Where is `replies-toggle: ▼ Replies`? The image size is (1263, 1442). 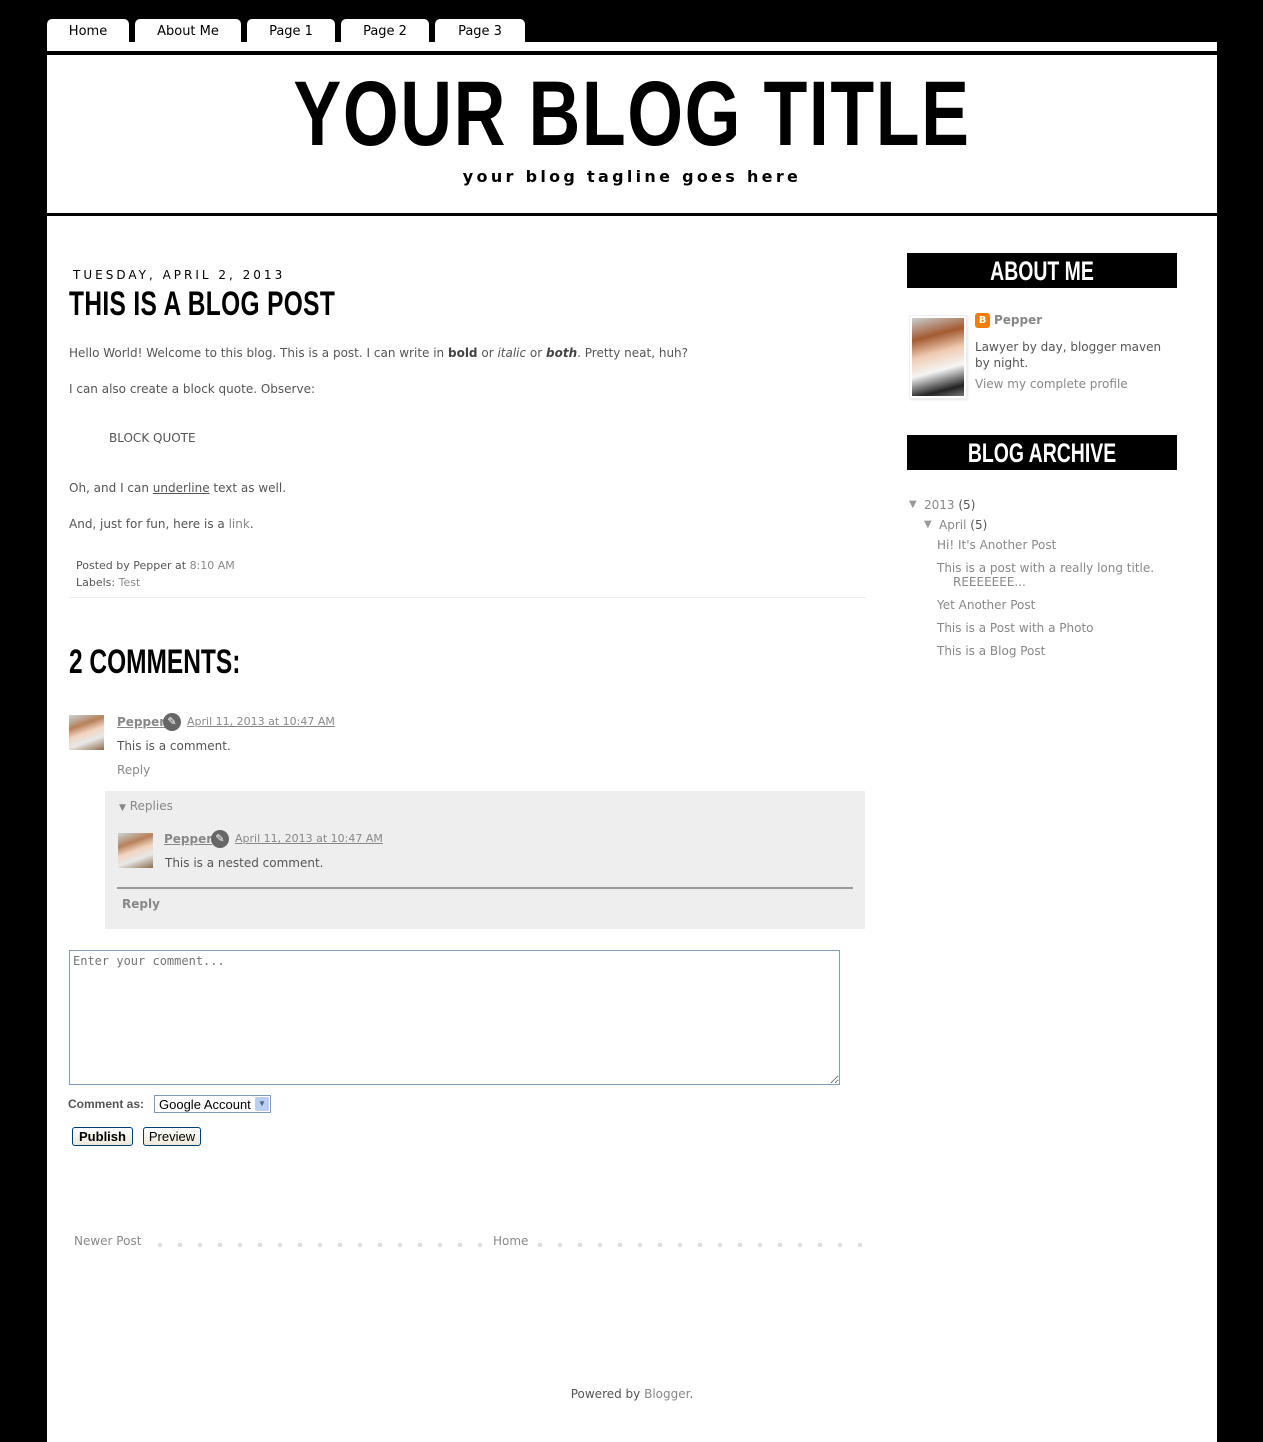
replies-toggle: ▼ Replies is located at coordinates (146, 806).